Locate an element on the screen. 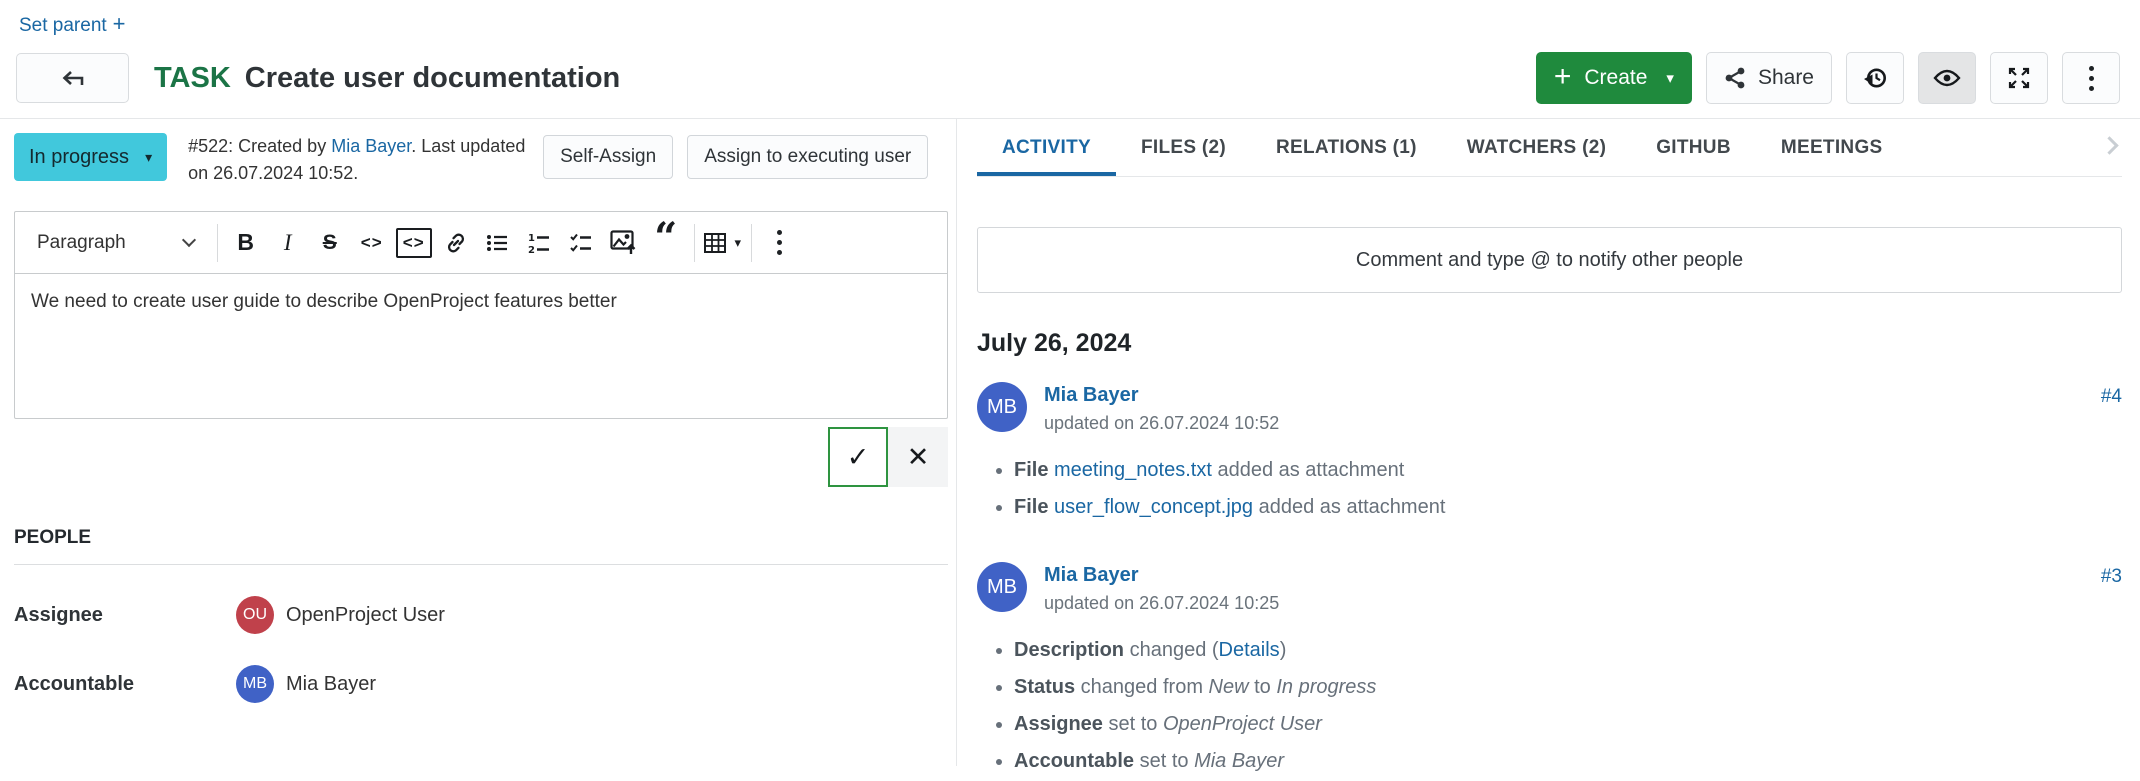 The image size is (2140, 781). chevron-down-icon is located at coordinates (188, 240).